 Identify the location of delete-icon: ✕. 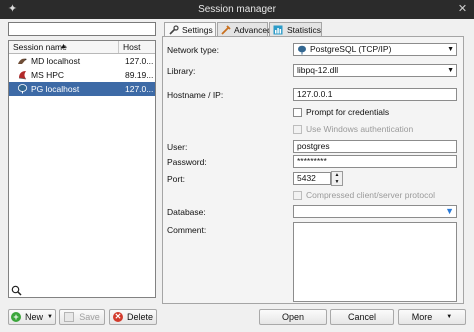
(117, 317).